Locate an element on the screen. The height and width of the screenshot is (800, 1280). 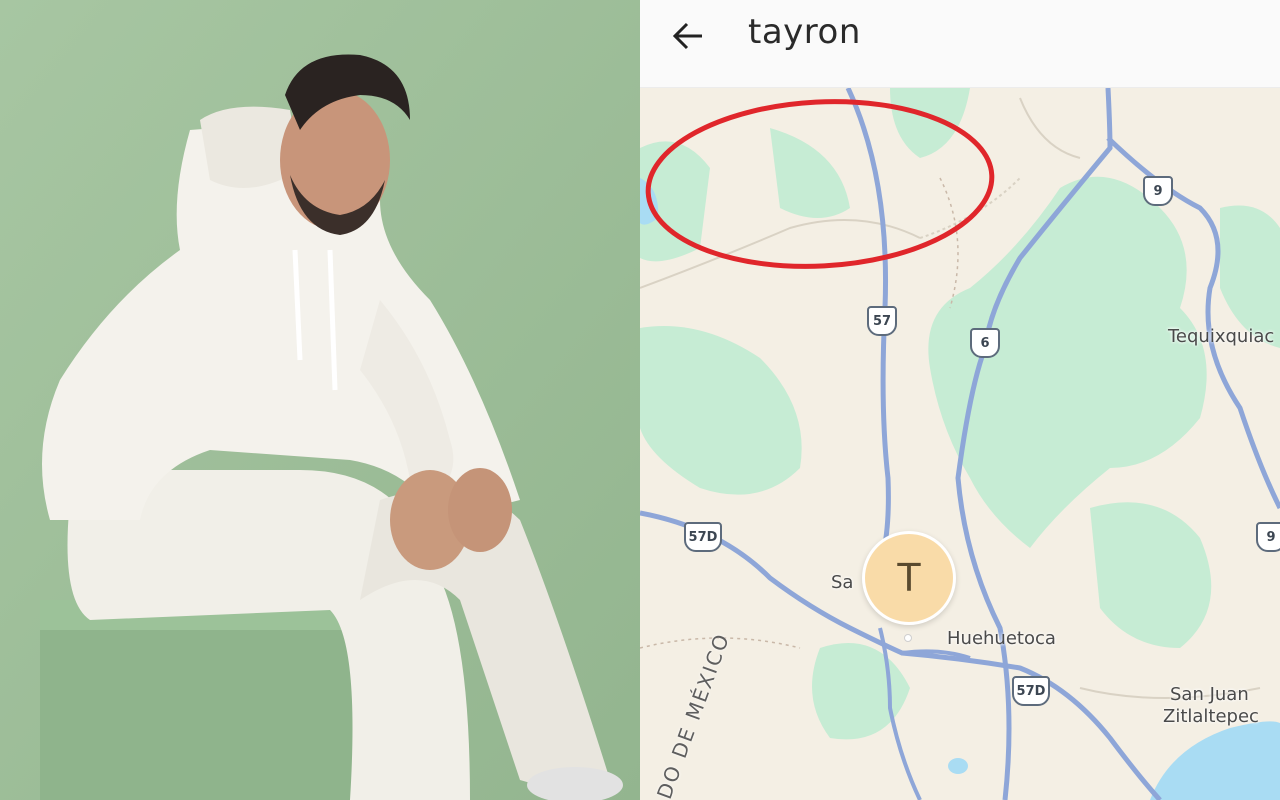
road-shield-57d-bottom: 57D is located at coordinates (1031, 691).